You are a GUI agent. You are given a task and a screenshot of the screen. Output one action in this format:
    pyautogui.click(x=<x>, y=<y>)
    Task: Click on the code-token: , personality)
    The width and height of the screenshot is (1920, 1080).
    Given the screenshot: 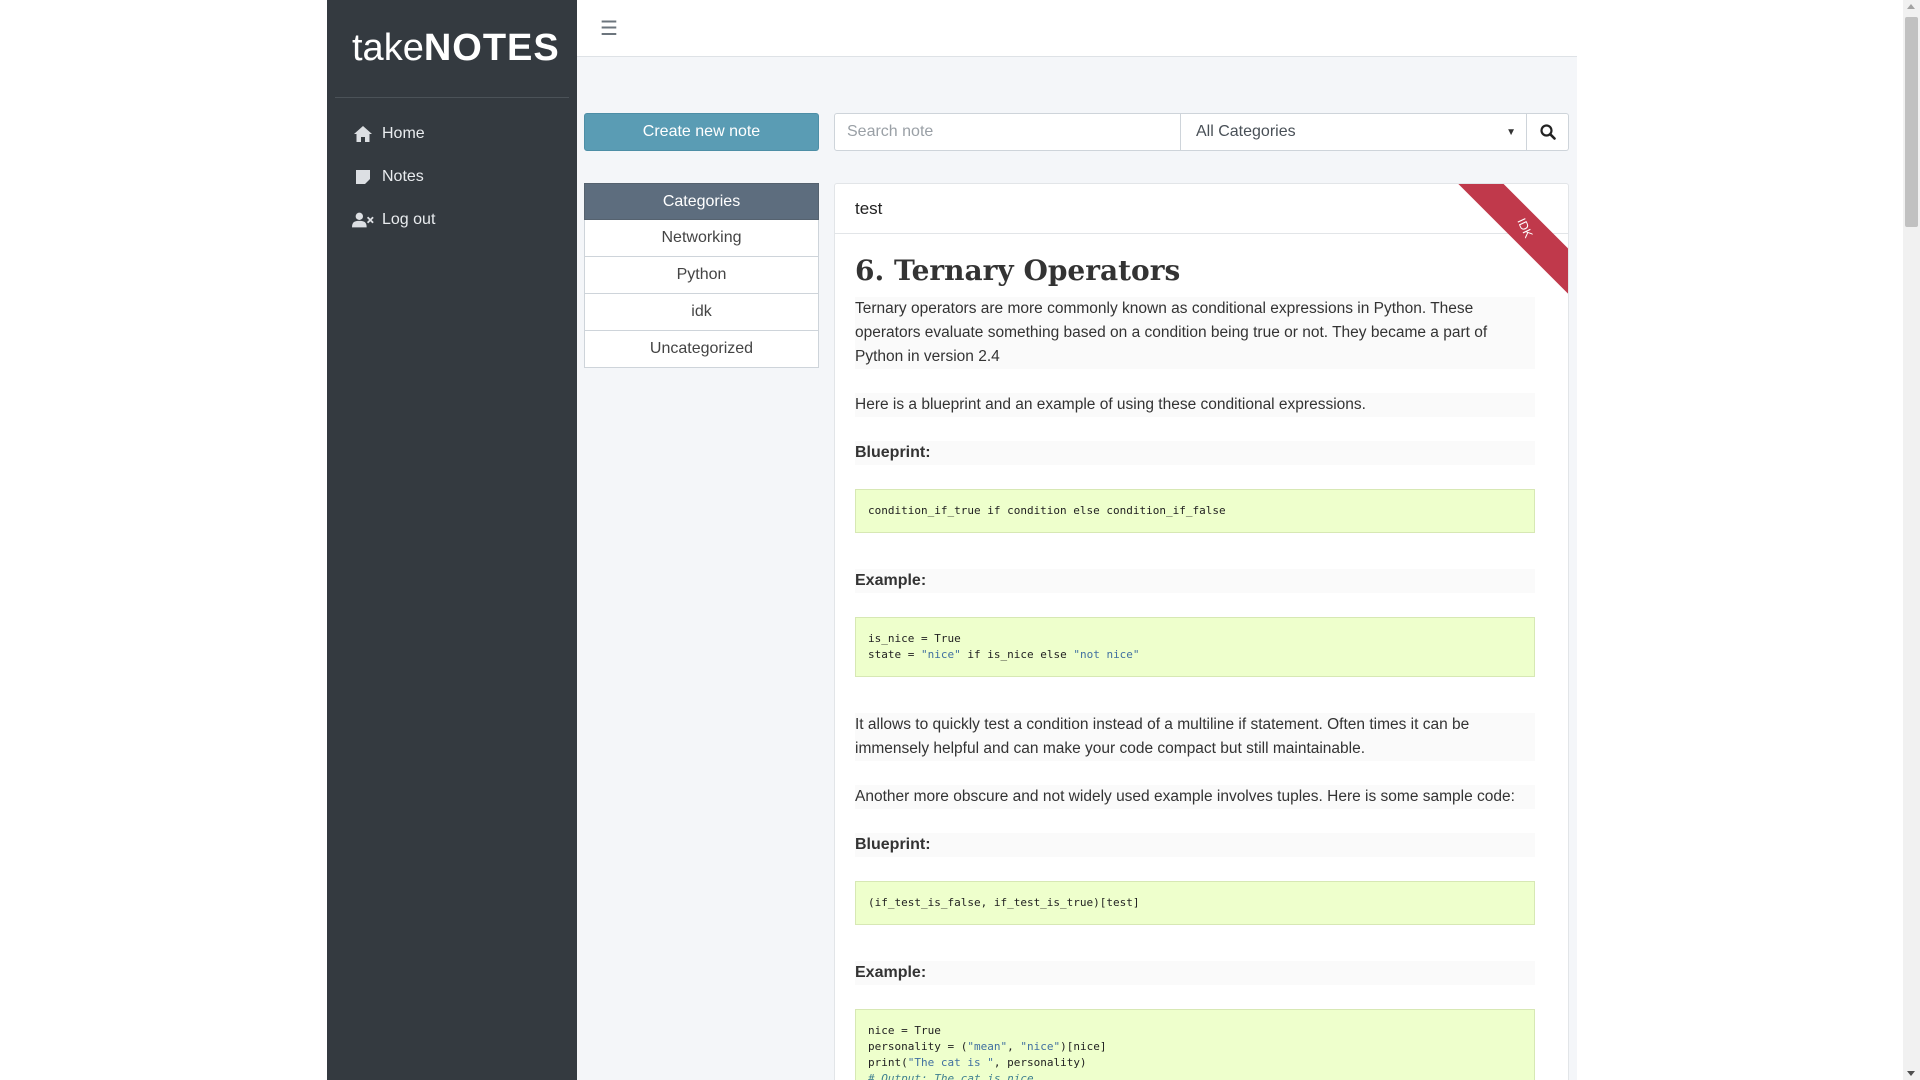 What is the action you would take?
    pyautogui.click(x=1040, y=1062)
    